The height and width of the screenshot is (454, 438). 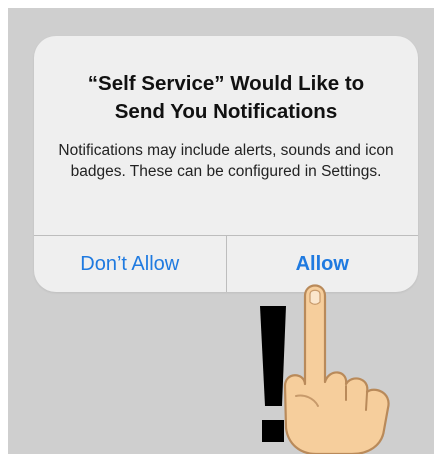 What do you see at coordinates (273, 374) in the screenshot?
I see `exclamation-mark-icon` at bounding box center [273, 374].